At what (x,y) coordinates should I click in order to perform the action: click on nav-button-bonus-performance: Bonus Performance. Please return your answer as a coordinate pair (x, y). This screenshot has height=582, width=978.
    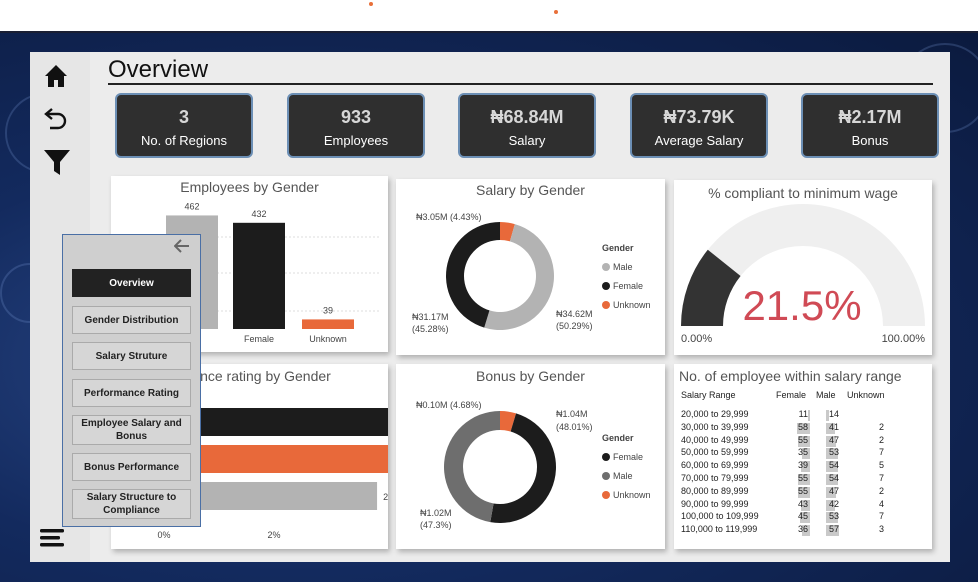
    Looking at the image, I should click on (131, 467).